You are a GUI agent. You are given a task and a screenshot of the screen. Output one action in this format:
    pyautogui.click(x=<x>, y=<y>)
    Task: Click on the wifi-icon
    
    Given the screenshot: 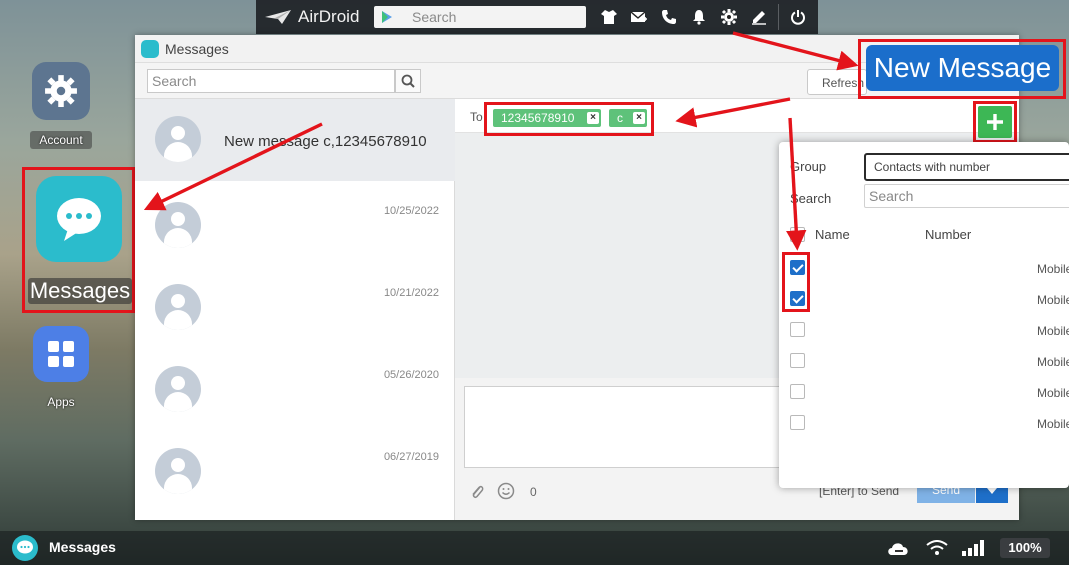 What is the action you would take?
    pyautogui.click(x=937, y=548)
    